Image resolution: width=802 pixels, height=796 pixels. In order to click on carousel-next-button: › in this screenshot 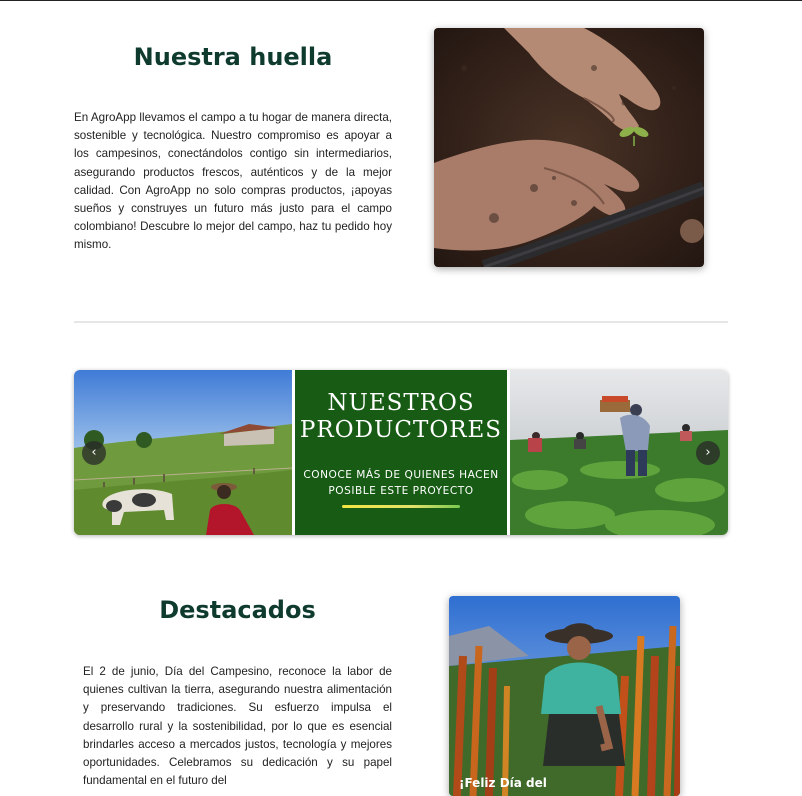, I will do `click(708, 453)`.